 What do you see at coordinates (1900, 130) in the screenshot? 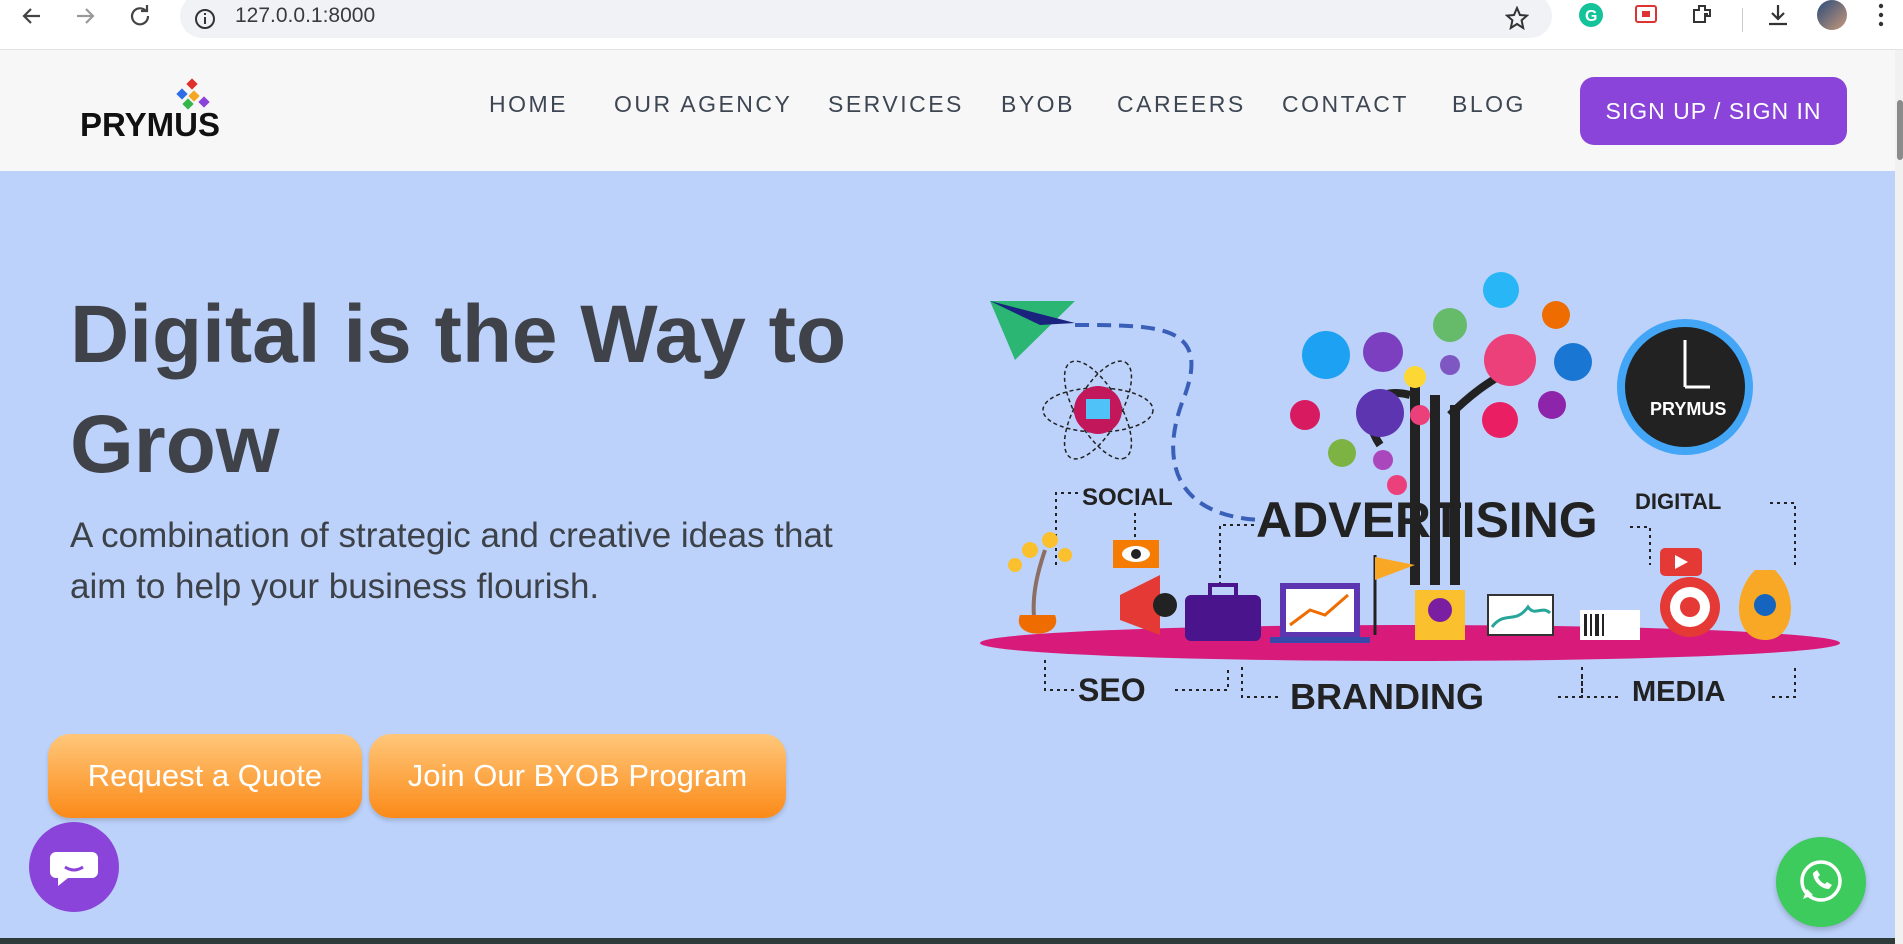
I see `page-scrollbar-thumb` at bounding box center [1900, 130].